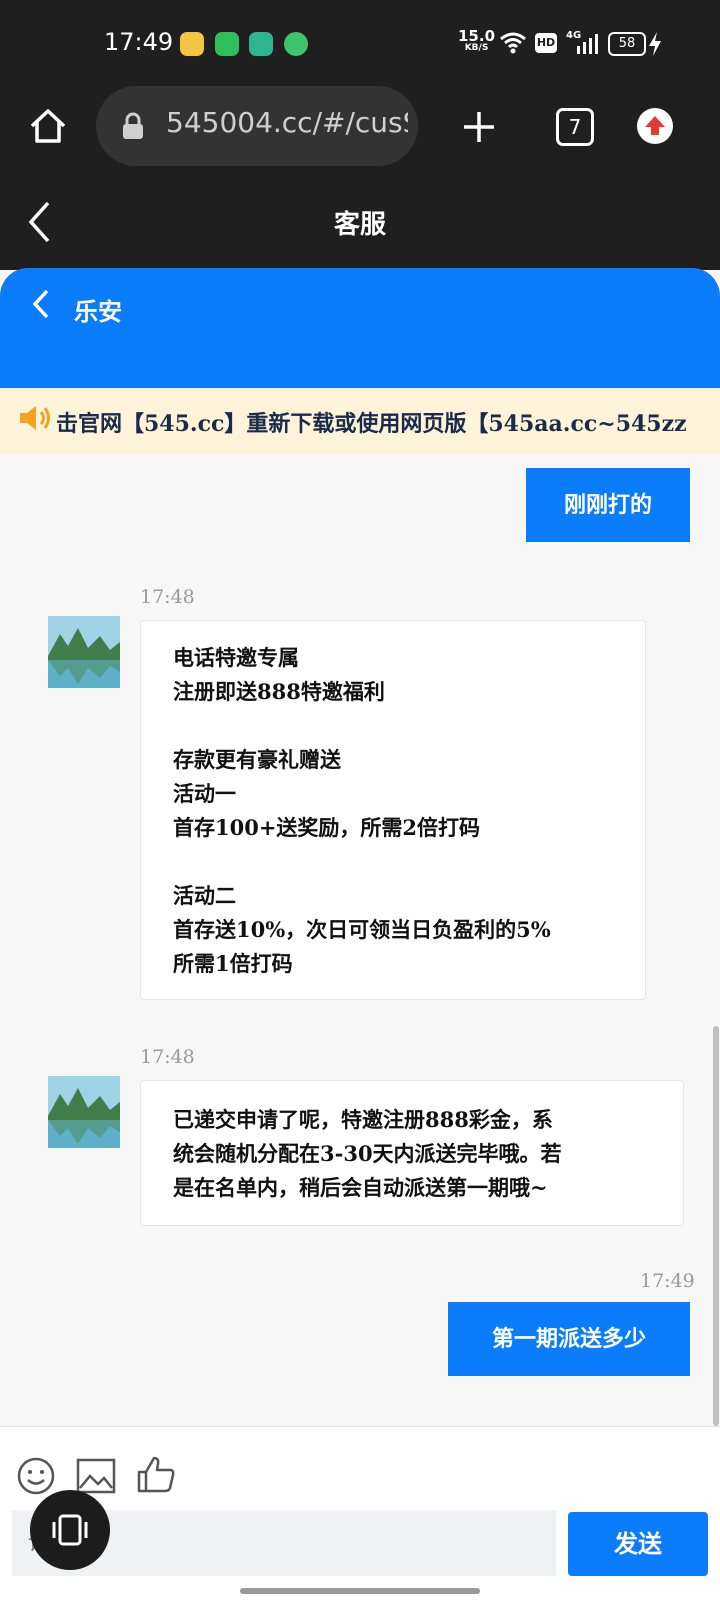  What do you see at coordinates (655, 44) in the screenshot?
I see `charging-icon` at bounding box center [655, 44].